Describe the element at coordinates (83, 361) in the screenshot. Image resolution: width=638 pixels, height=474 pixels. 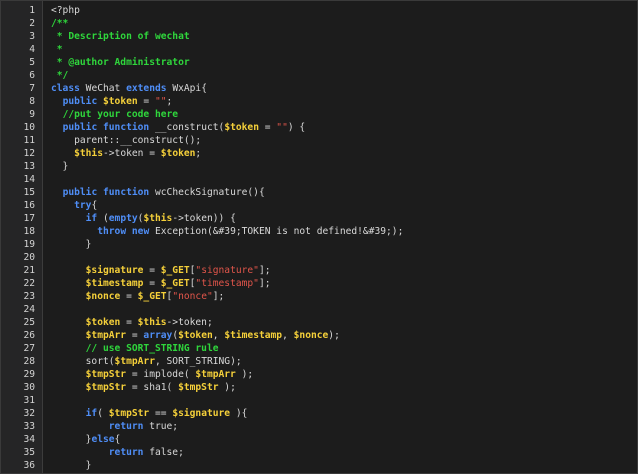
I see `code-token: sort(` at that location.